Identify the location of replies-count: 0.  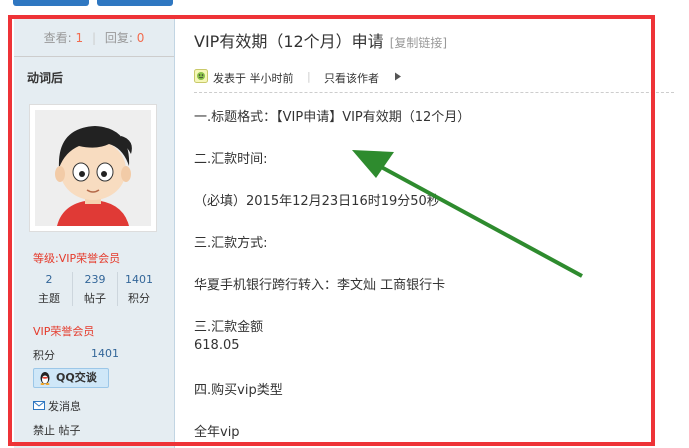
(140, 38).